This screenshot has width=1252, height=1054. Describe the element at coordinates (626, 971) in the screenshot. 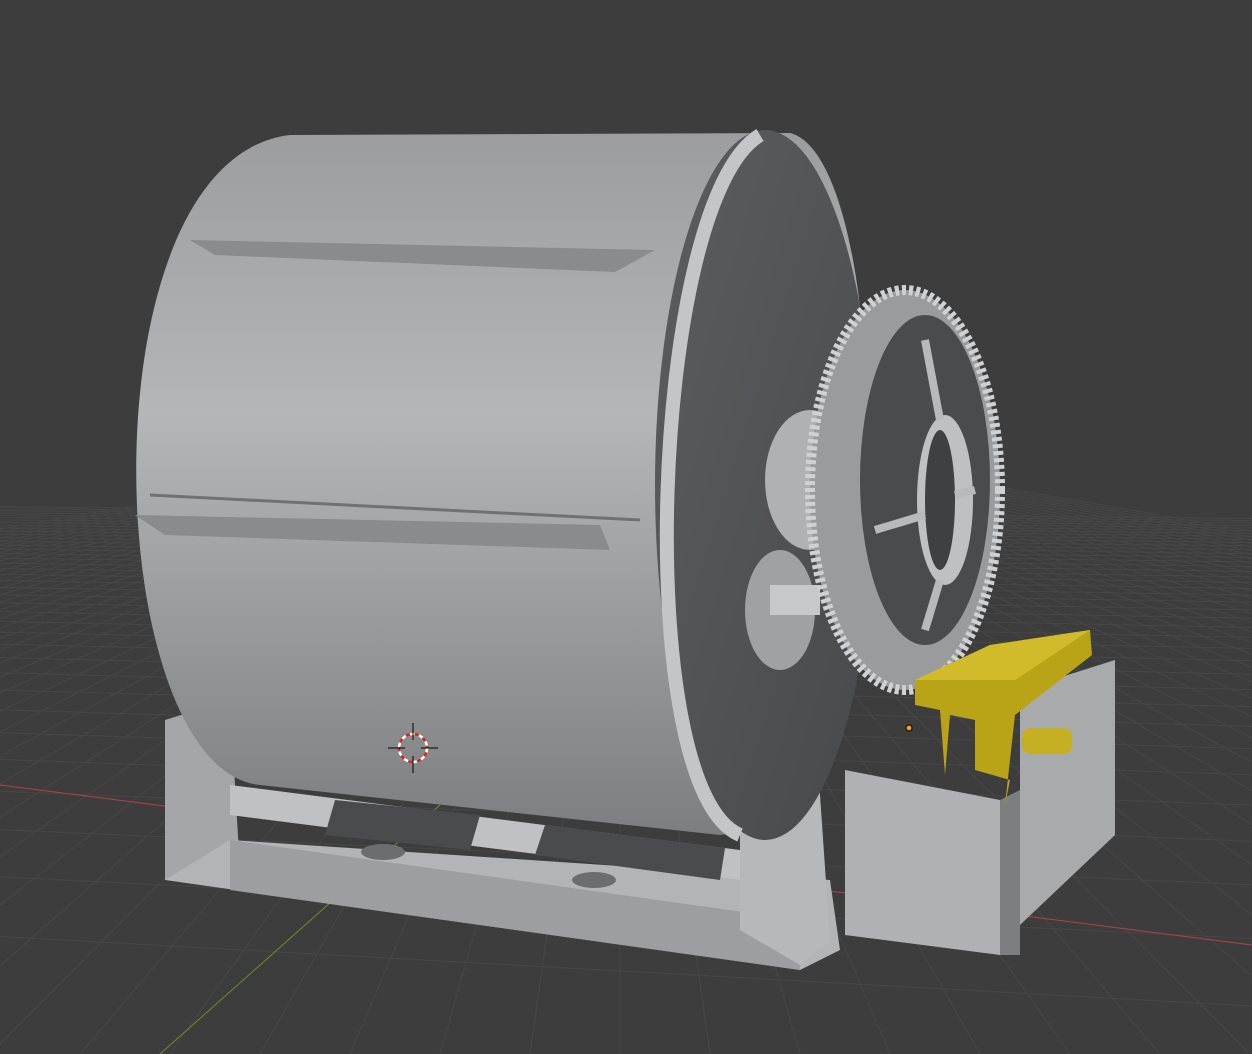

I see `grid-line` at that location.